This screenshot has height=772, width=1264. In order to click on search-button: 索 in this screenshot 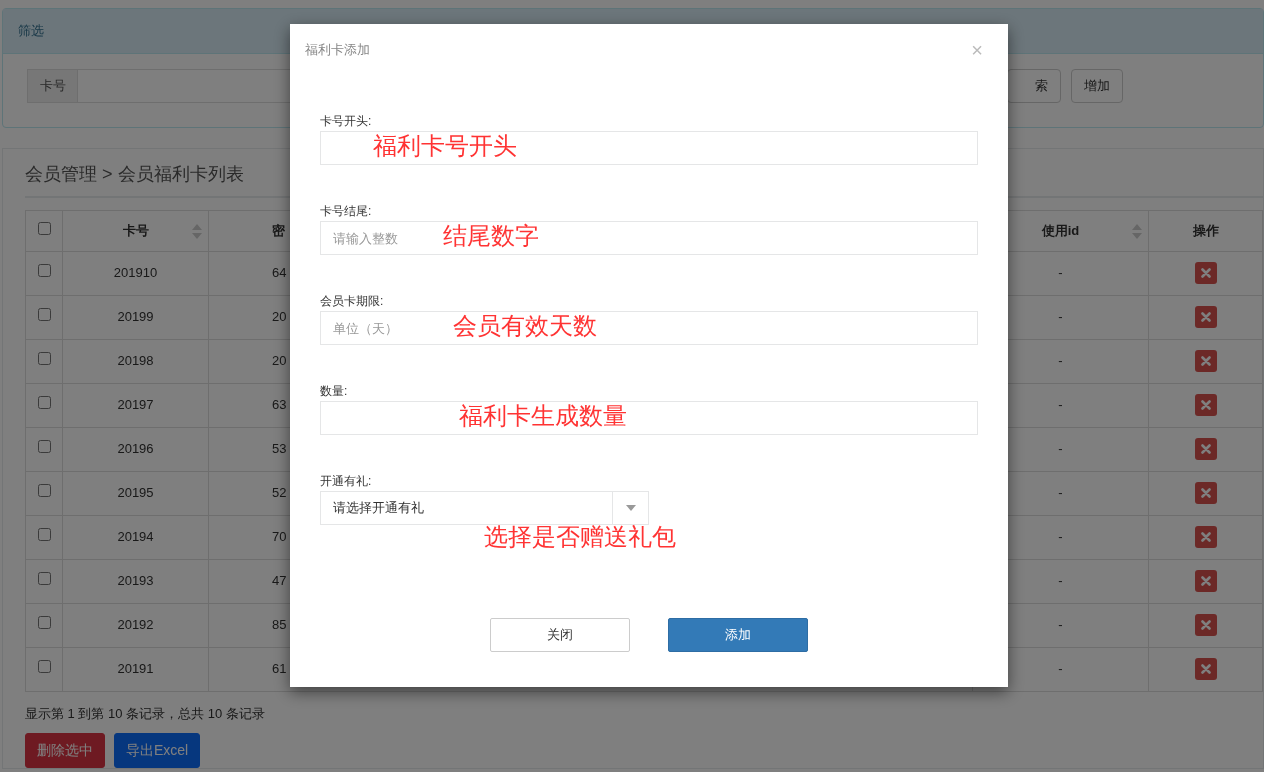, I will do `click(1034, 85)`.